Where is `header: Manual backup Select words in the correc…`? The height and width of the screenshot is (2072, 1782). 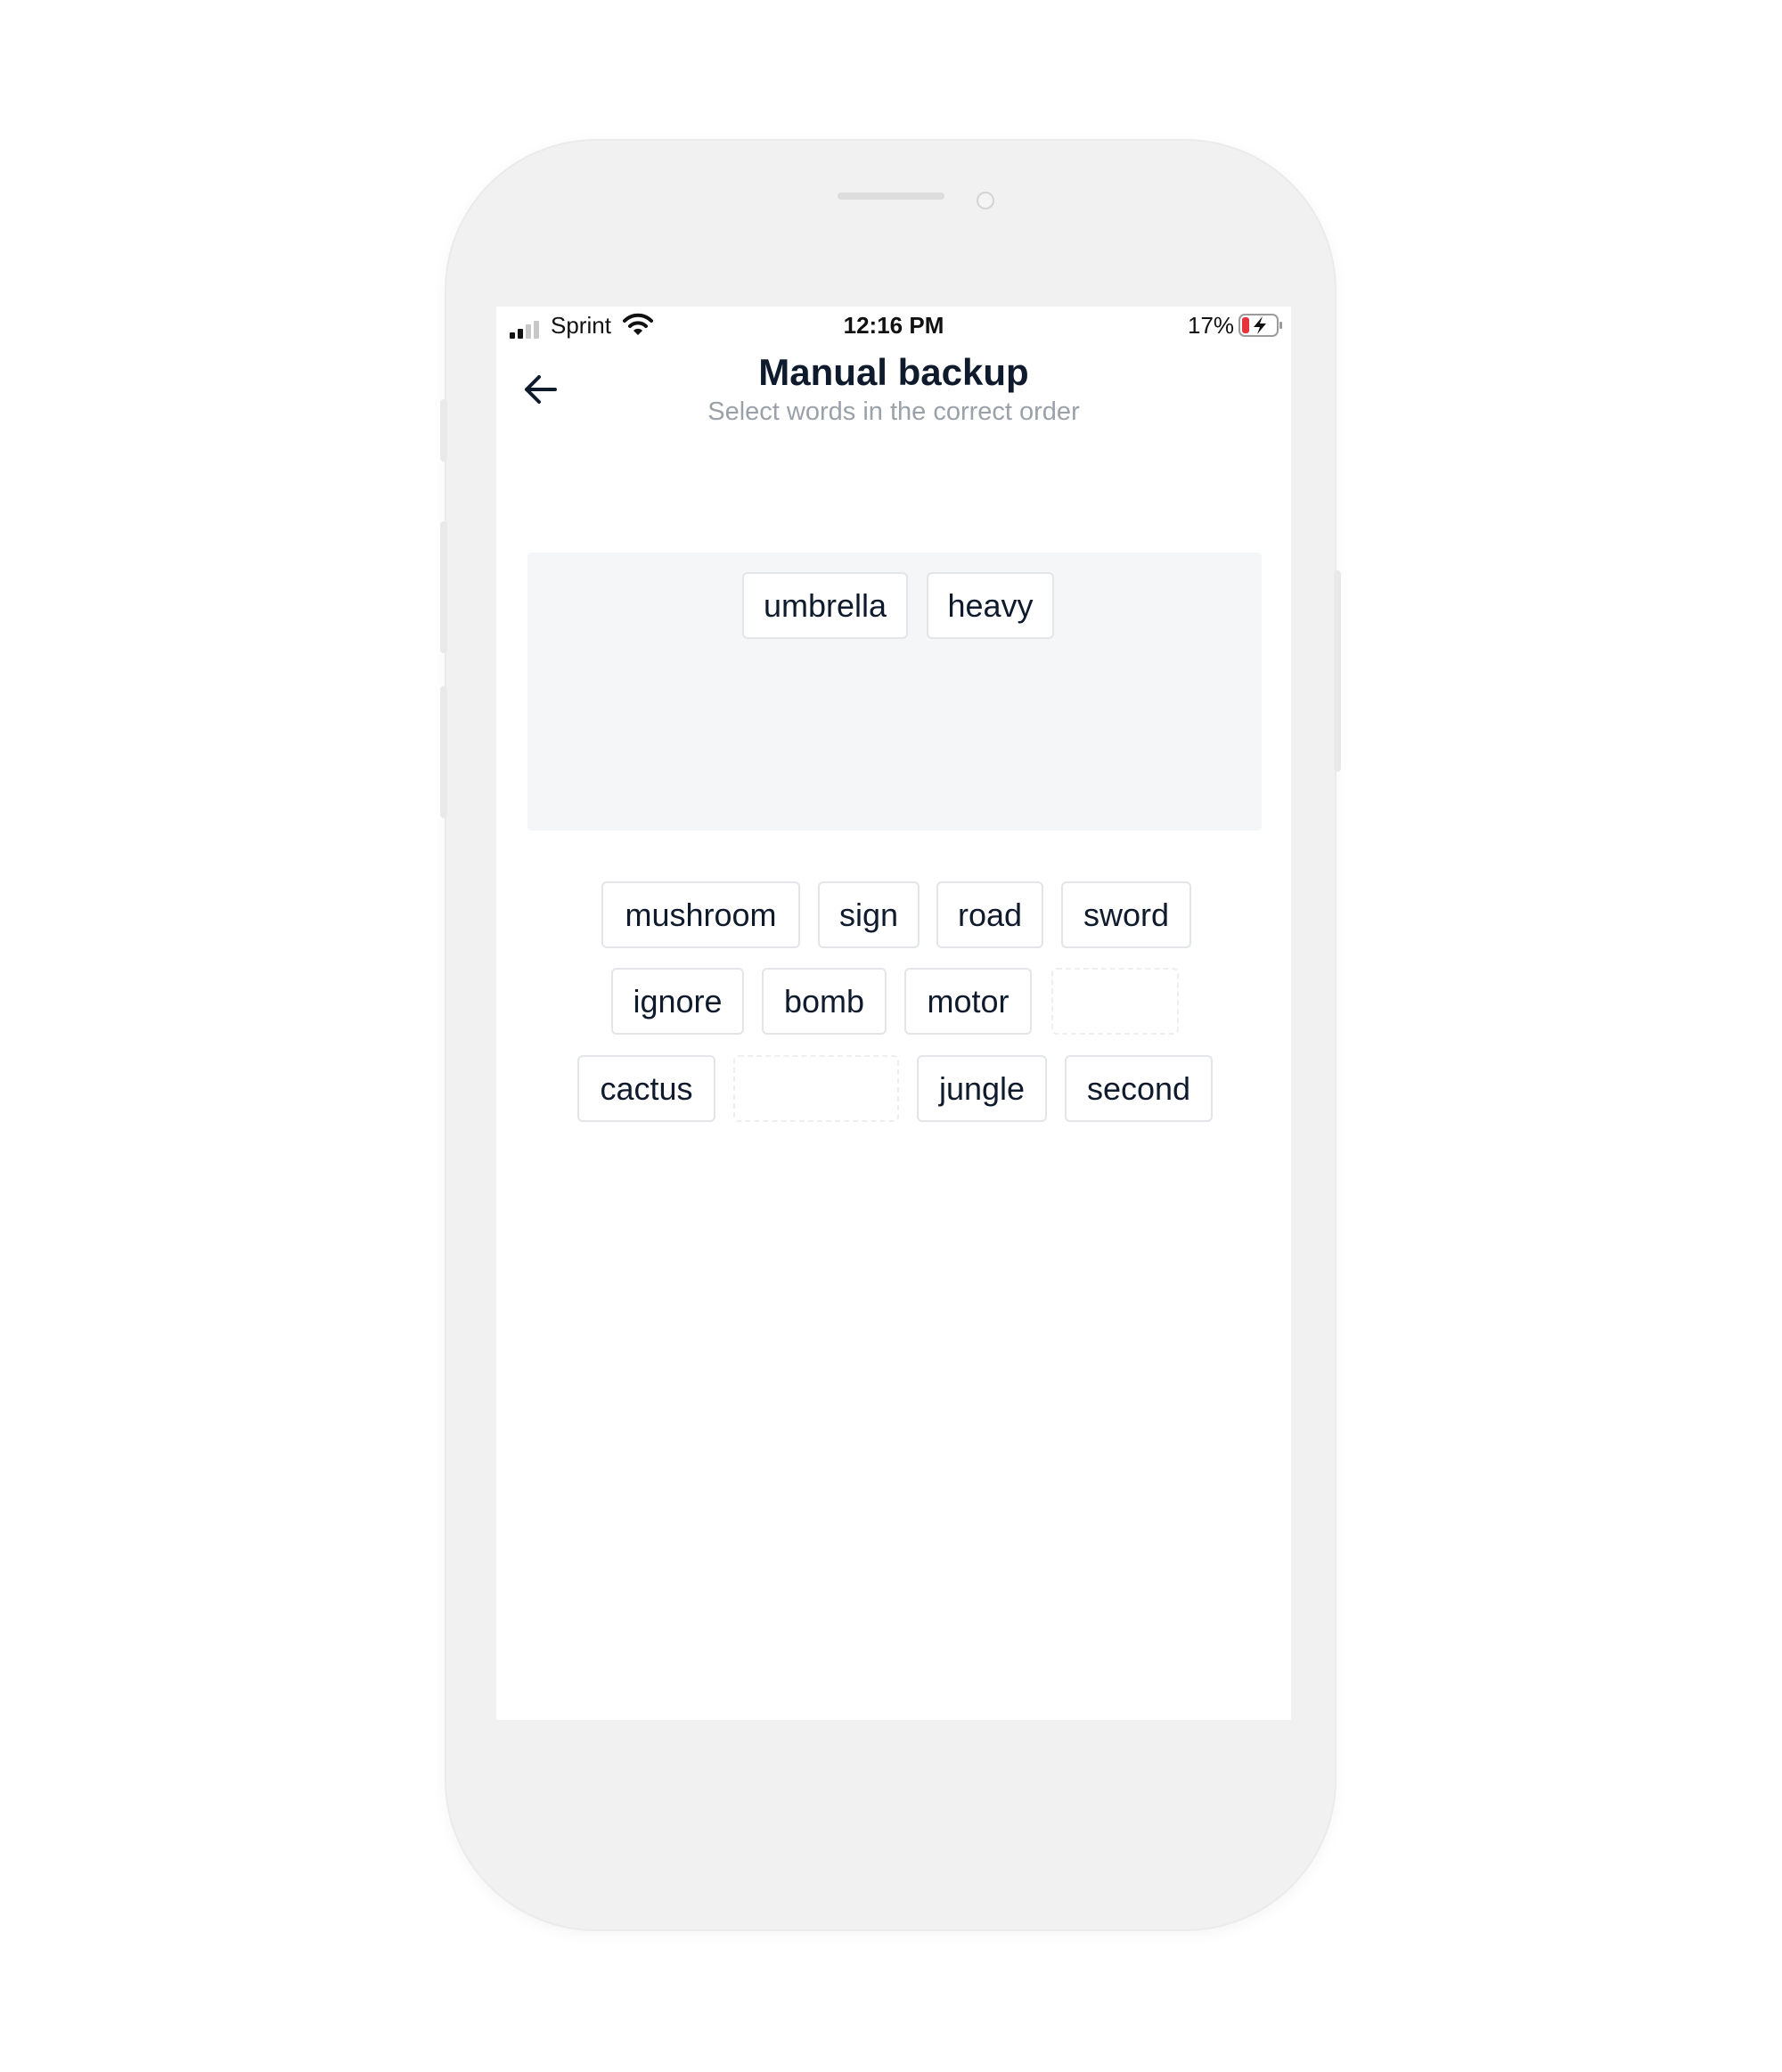
header: Manual backup Select words in the correc… is located at coordinates (893, 388).